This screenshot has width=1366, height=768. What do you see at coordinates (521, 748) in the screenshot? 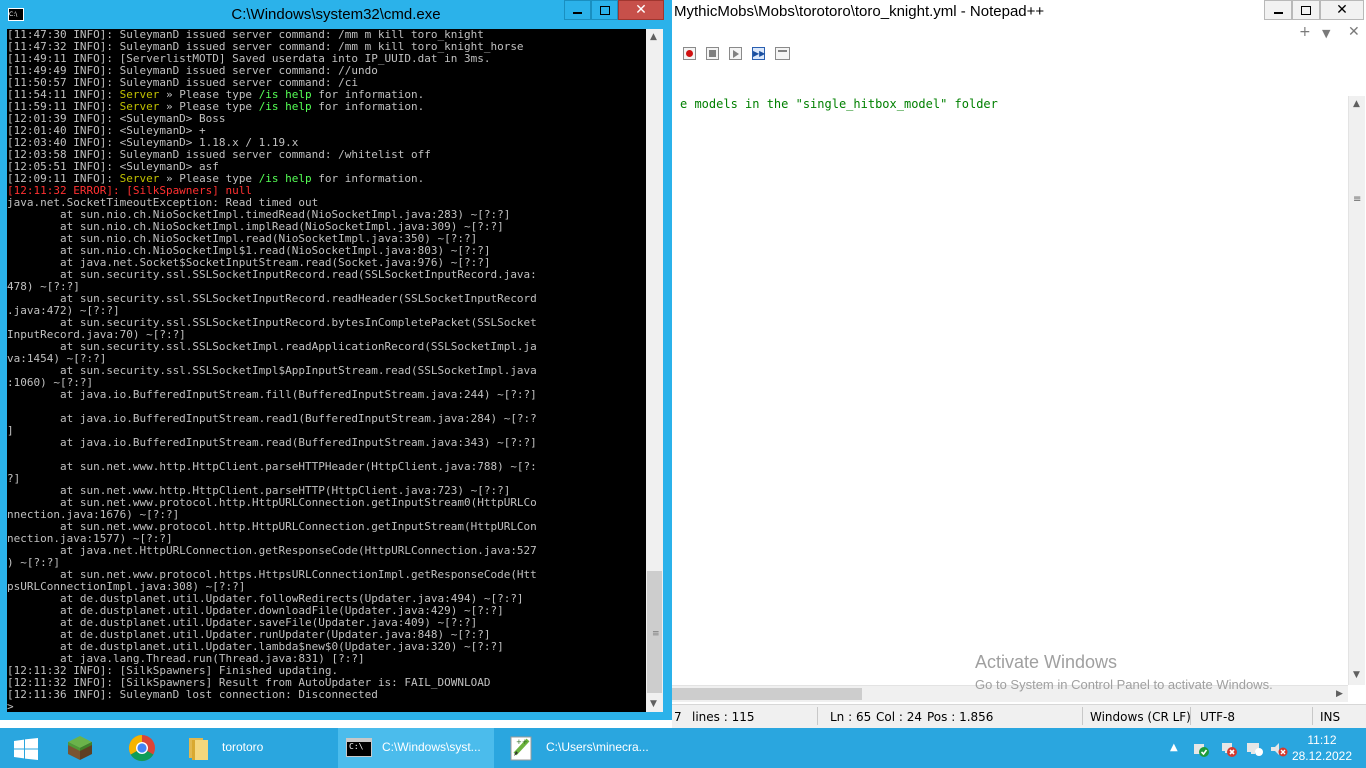
I see `notepadpp-icon: ++` at bounding box center [521, 748].